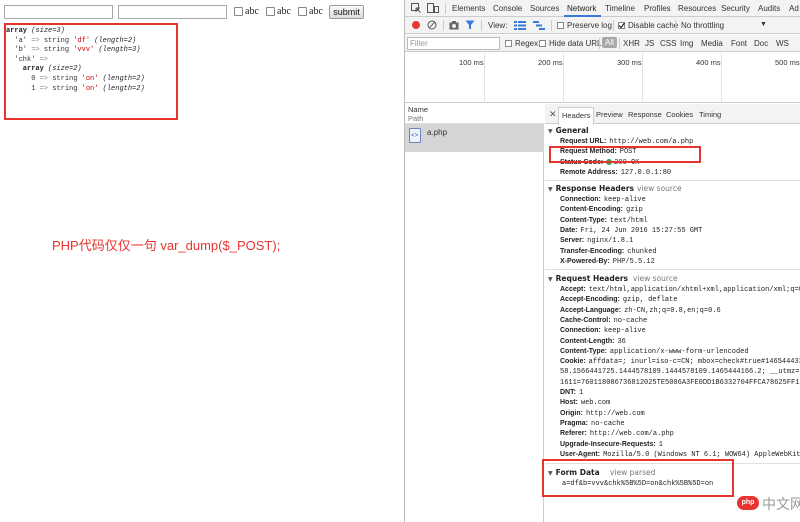 The width and height of the screenshot is (800, 522). I want to click on response-headers-section-header: ▼ Response Headers, so click(591, 188).